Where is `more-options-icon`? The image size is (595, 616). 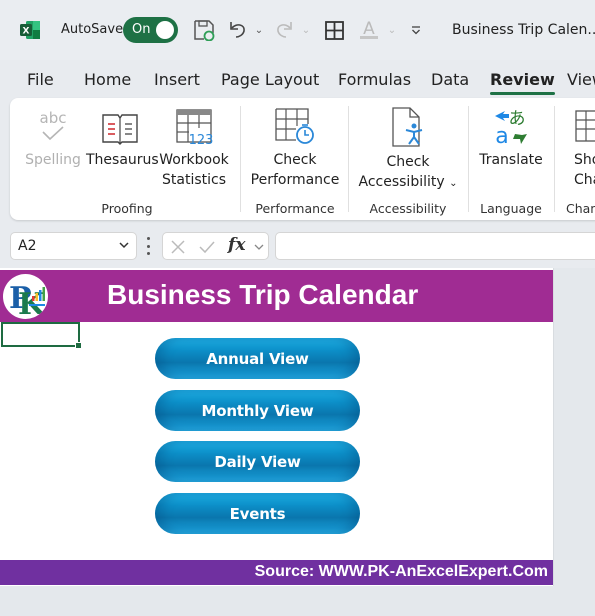 more-options-icon is located at coordinates (148, 246).